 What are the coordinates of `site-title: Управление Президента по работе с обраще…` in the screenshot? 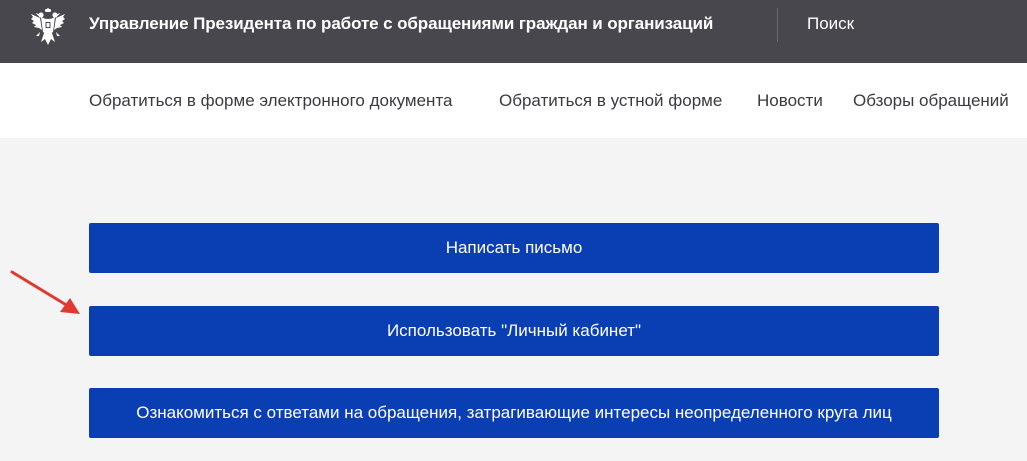 It's located at (401, 24).